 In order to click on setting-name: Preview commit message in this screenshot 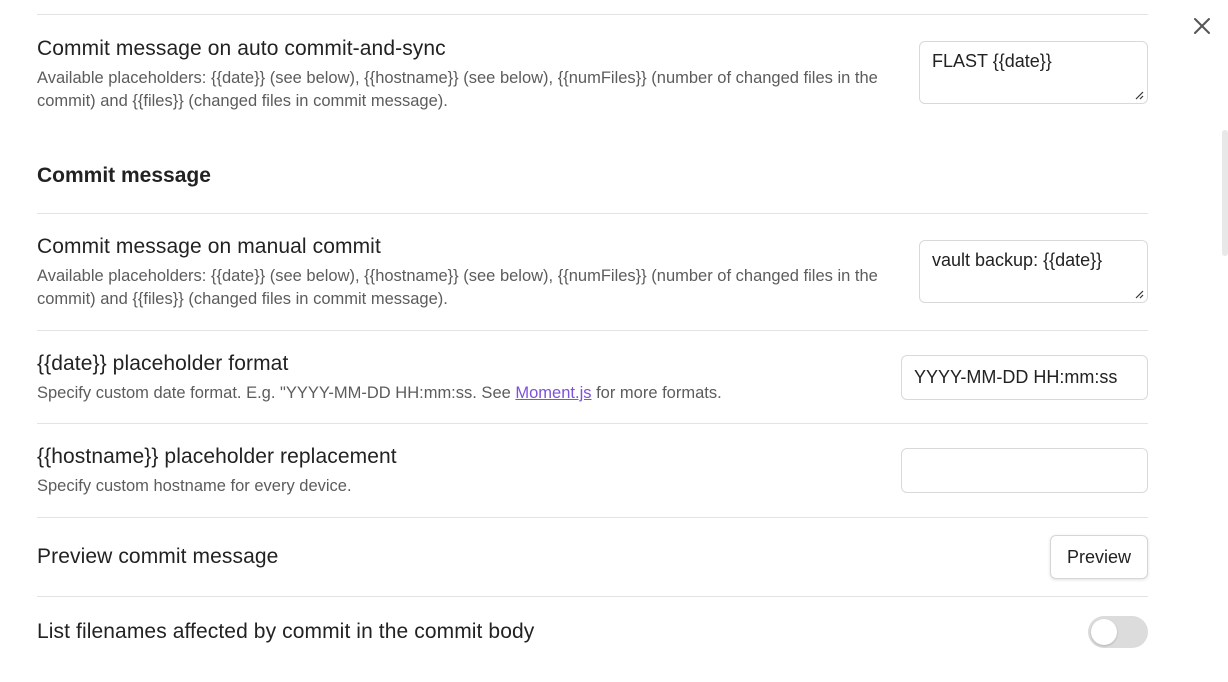, I will do `click(158, 556)`.